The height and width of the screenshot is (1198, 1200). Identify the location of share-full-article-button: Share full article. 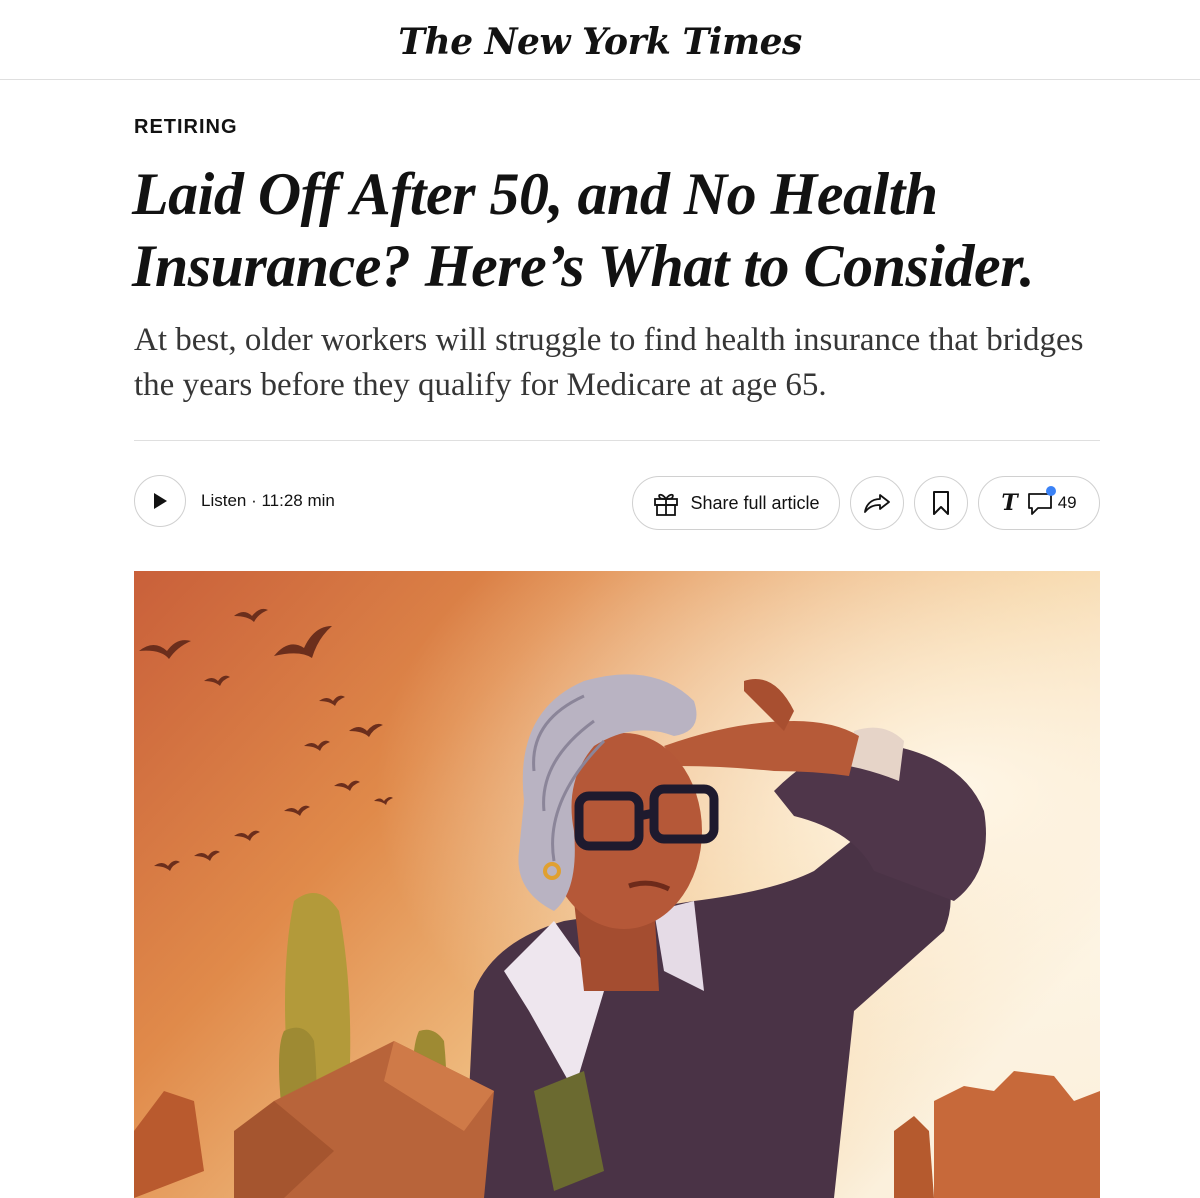
(736, 503).